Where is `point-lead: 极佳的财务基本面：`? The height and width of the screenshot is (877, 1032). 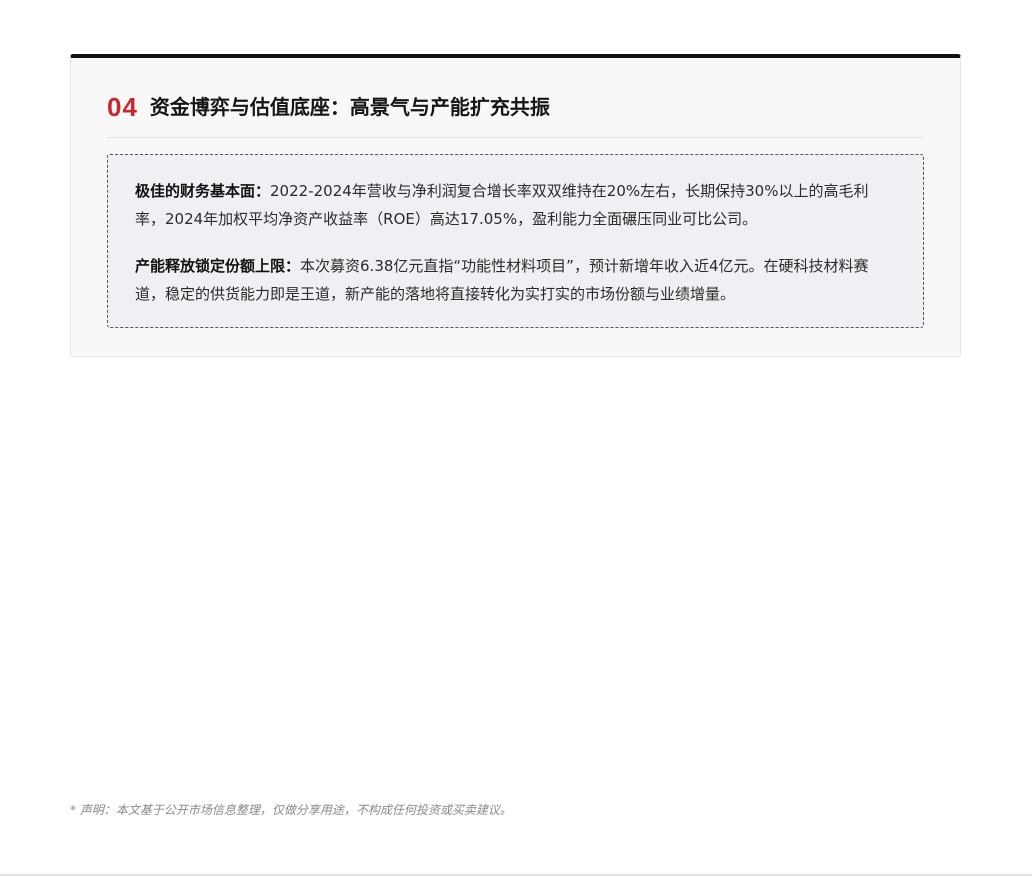 point-lead: 极佳的财务基本面： is located at coordinates (203, 191).